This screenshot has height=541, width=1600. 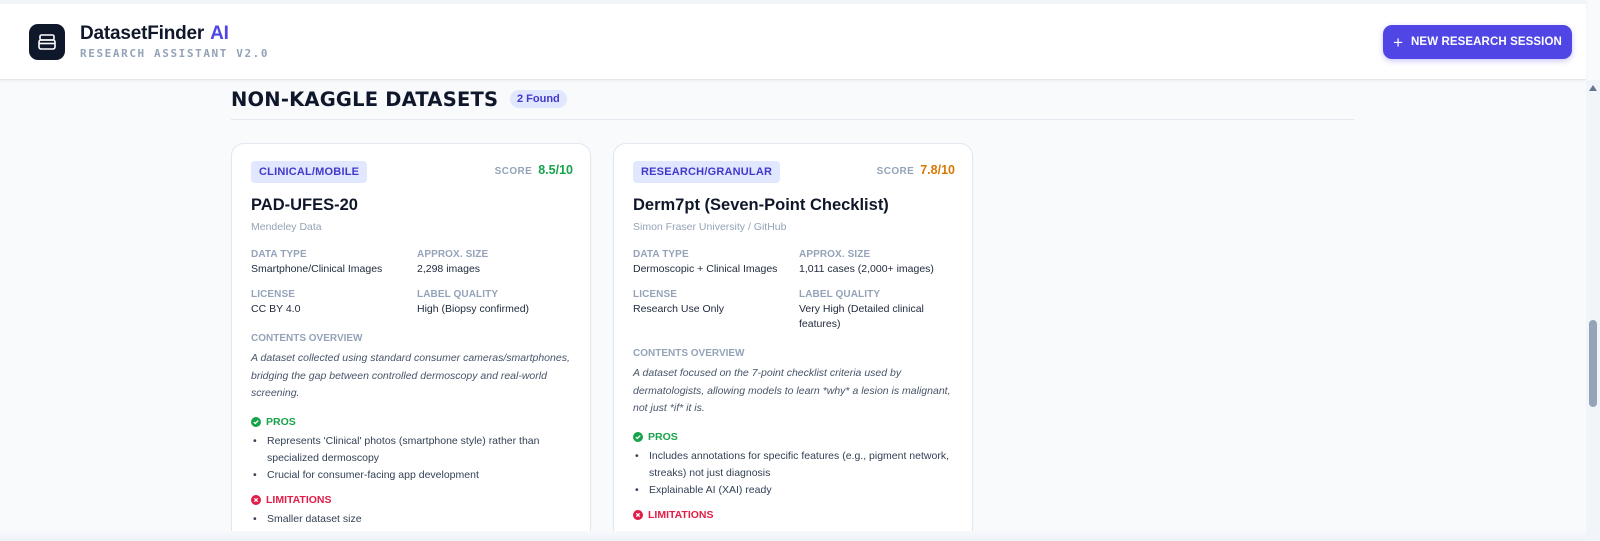 I want to click on label-quality-value: Very High (Detailed clinical features), so click(x=861, y=316).